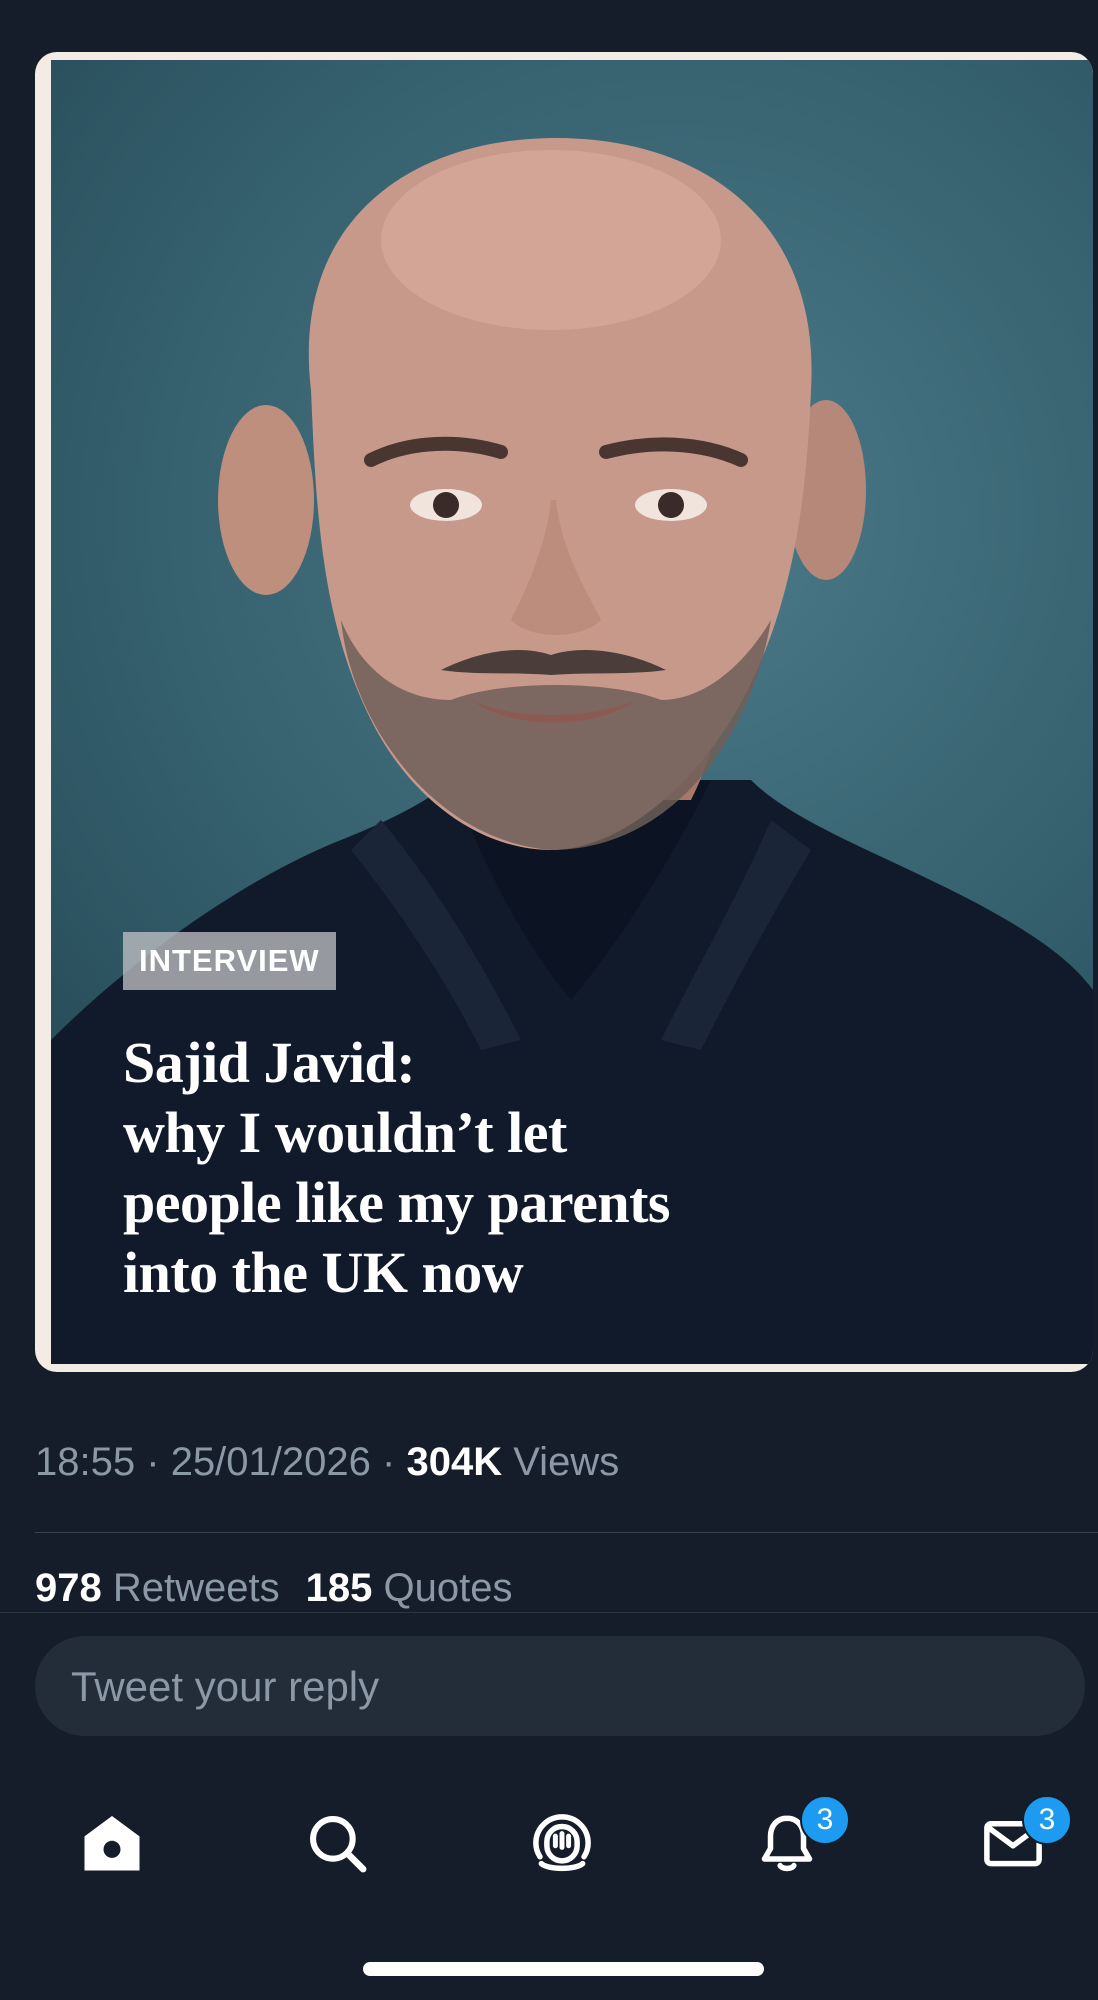 The height and width of the screenshot is (2000, 1098). Describe the element at coordinates (566, 1462) in the screenshot. I see `views-label: Views` at that location.